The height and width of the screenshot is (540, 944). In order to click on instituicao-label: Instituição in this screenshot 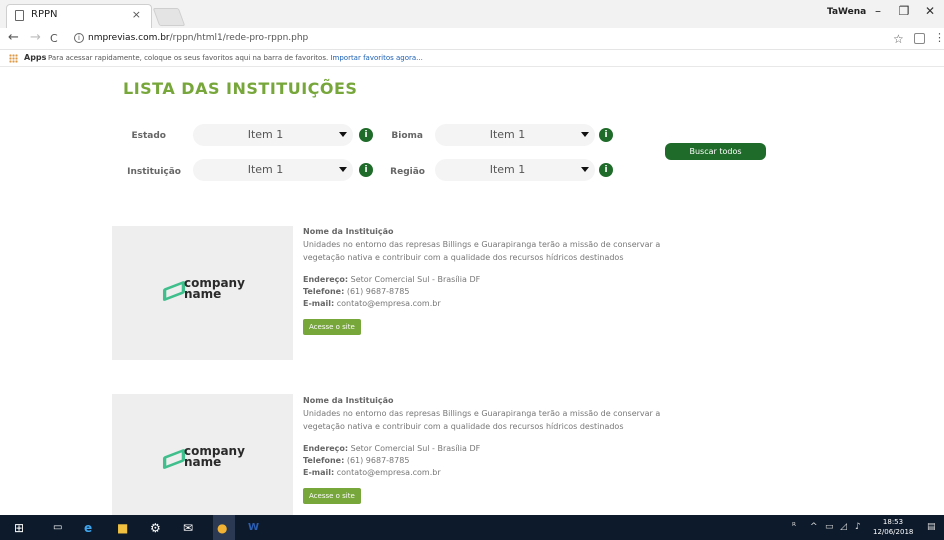, I will do `click(154, 172)`.